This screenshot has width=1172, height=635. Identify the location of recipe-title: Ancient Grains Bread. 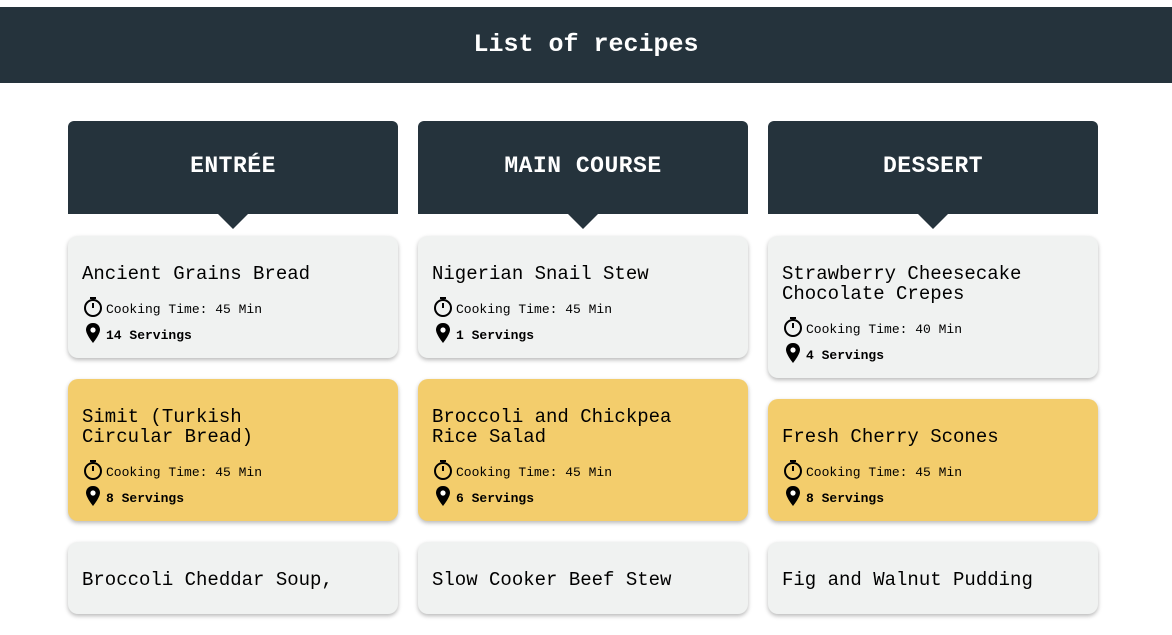
(196, 274).